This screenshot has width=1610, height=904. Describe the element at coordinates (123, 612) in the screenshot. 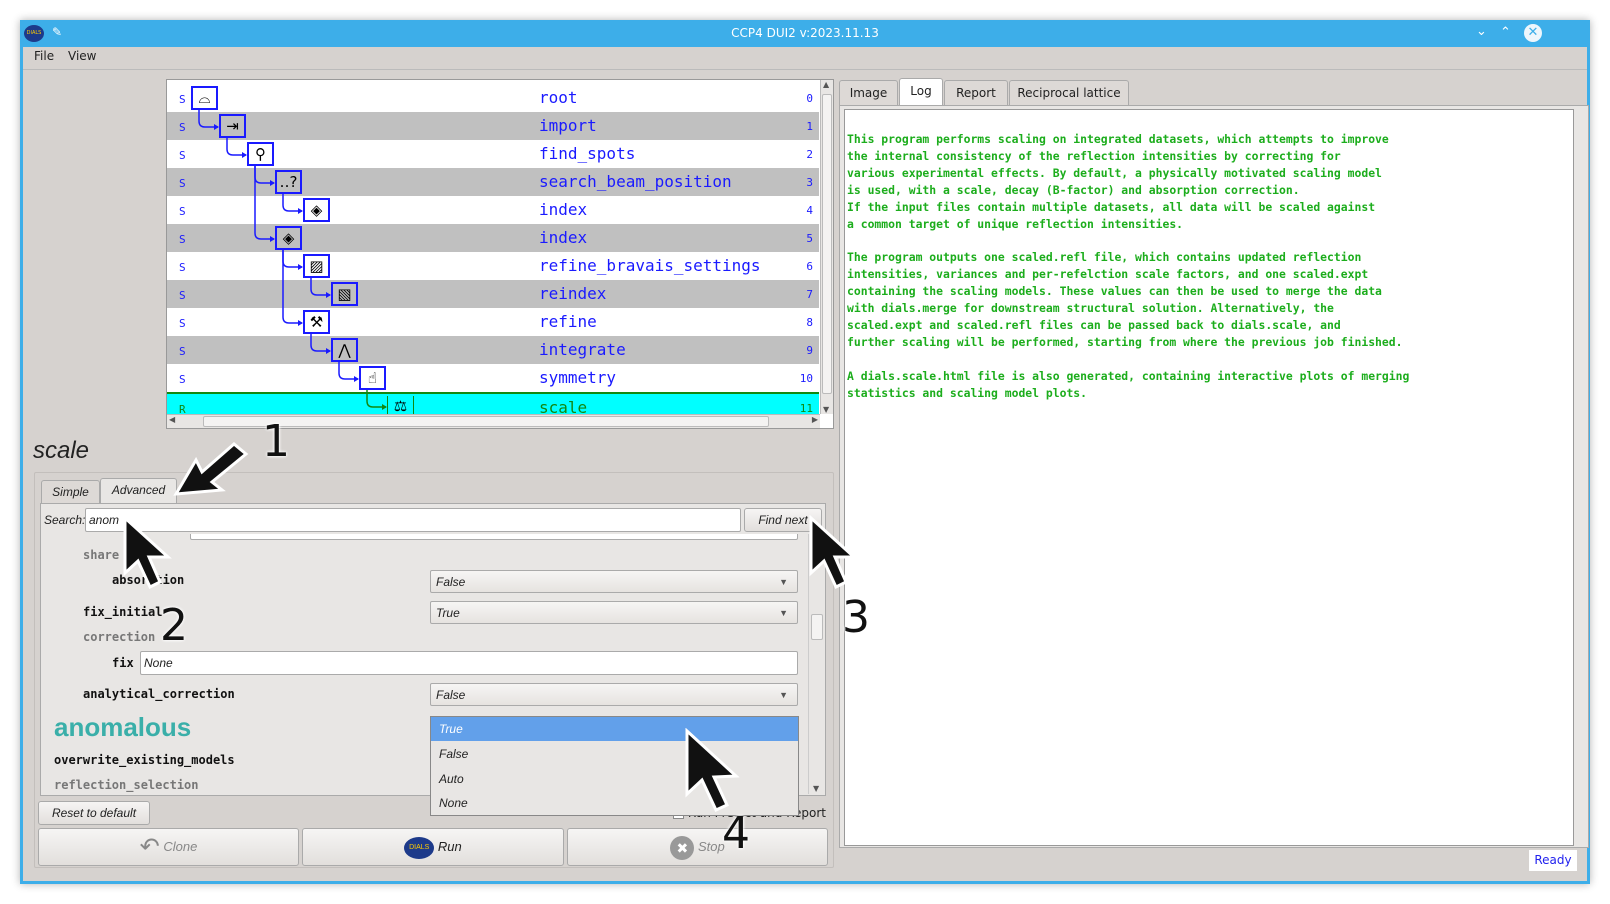

I see `label-fix-initial: fix_initial` at that location.